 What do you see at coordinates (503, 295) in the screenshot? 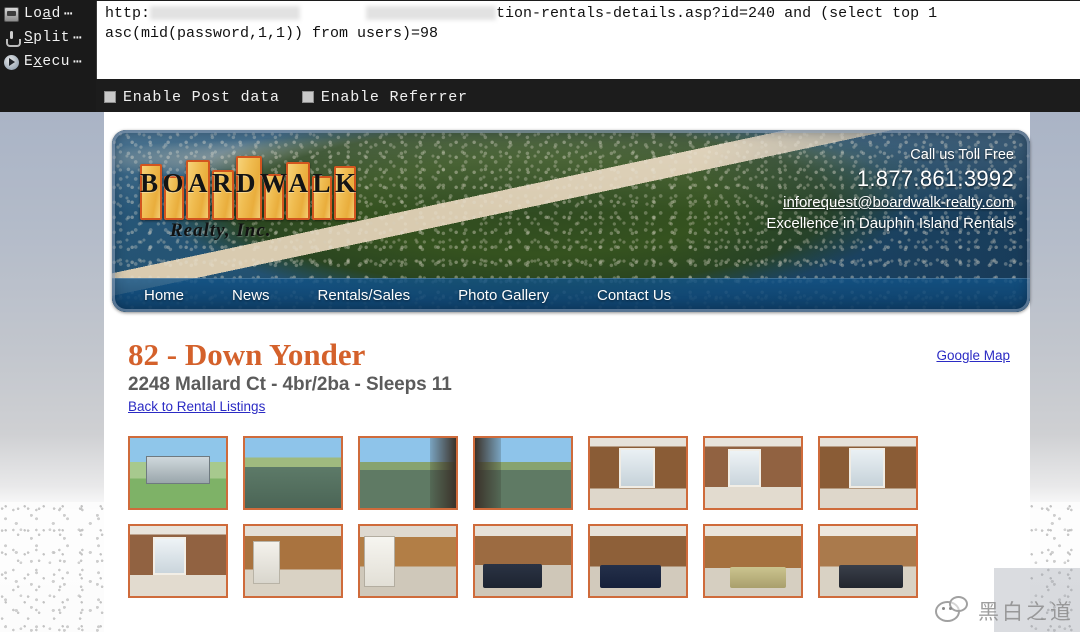
I see `nav-item-photo-gallery: Photo Gallery` at bounding box center [503, 295].